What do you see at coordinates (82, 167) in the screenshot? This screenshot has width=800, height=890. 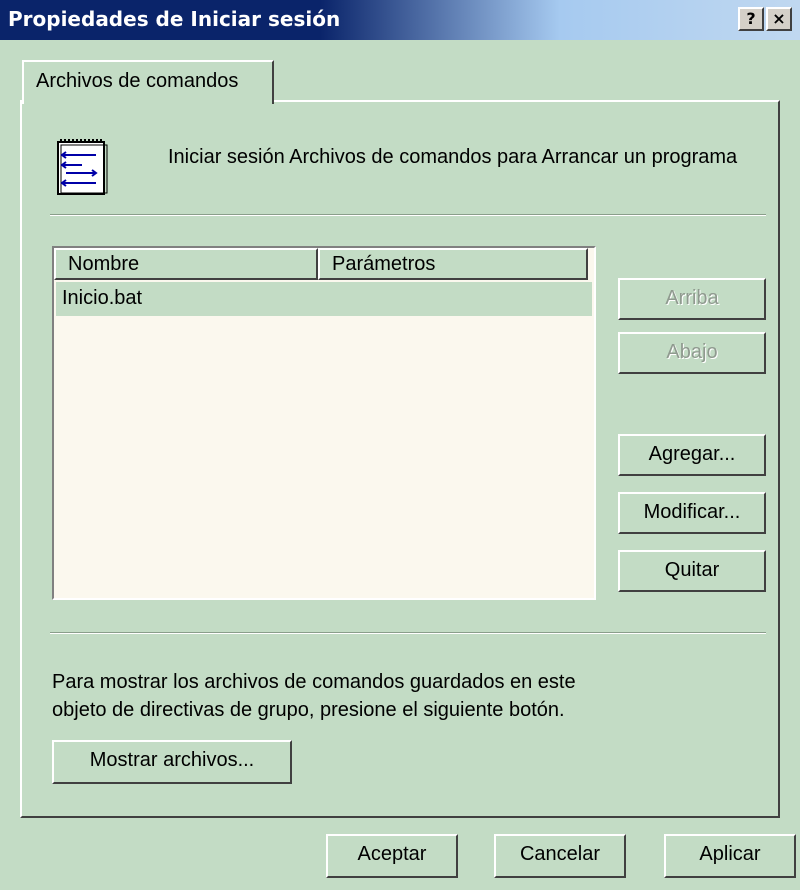 I see `script-list-icon` at bounding box center [82, 167].